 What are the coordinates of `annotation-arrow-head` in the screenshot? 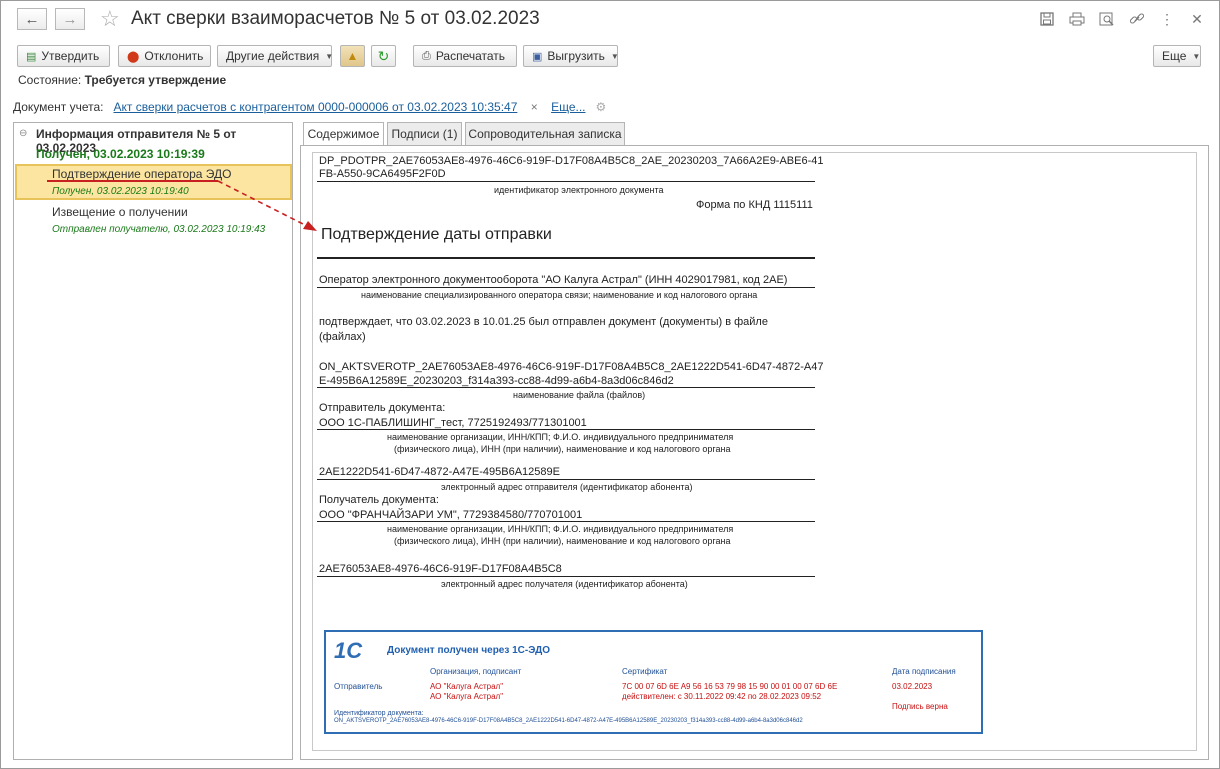 It's located at (310, 226).